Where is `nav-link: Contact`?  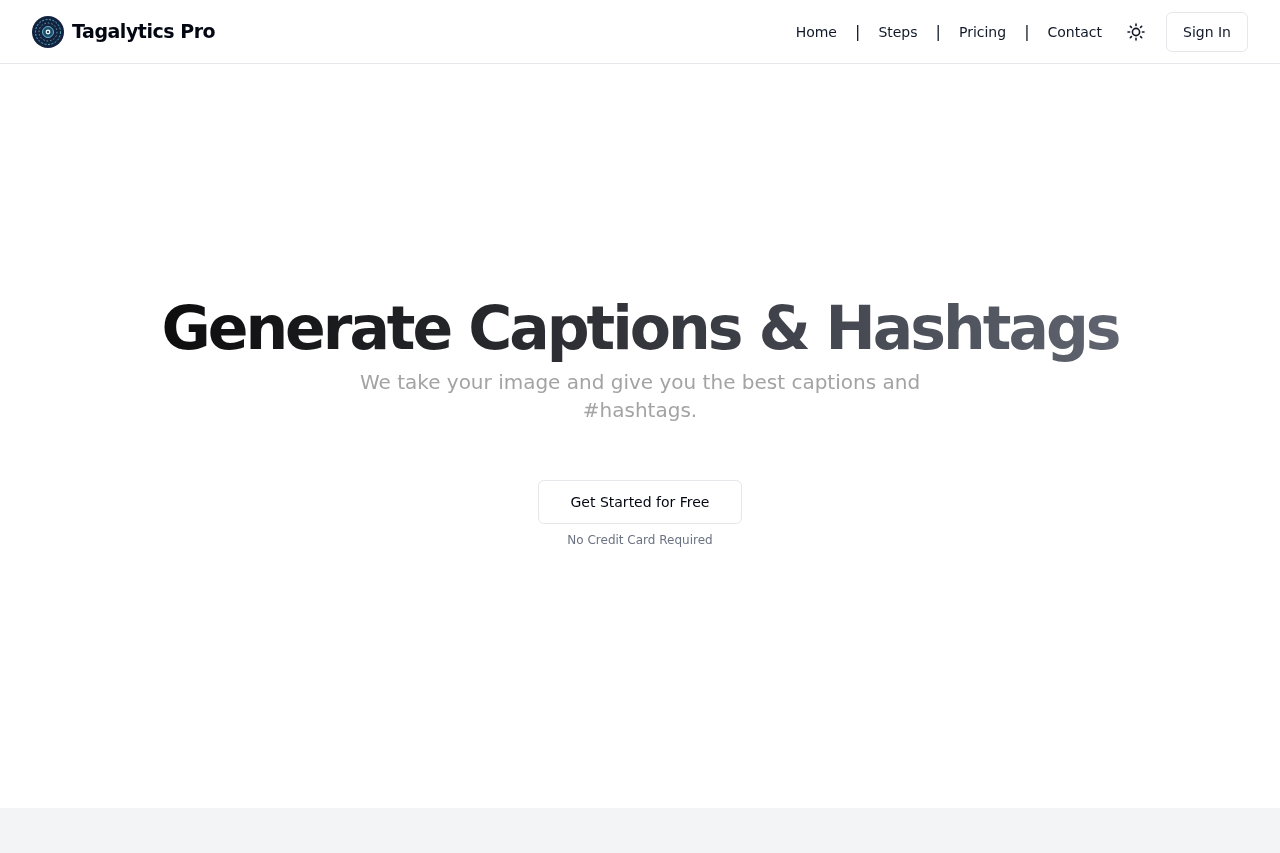 nav-link: Contact is located at coordinates (1074, 31).